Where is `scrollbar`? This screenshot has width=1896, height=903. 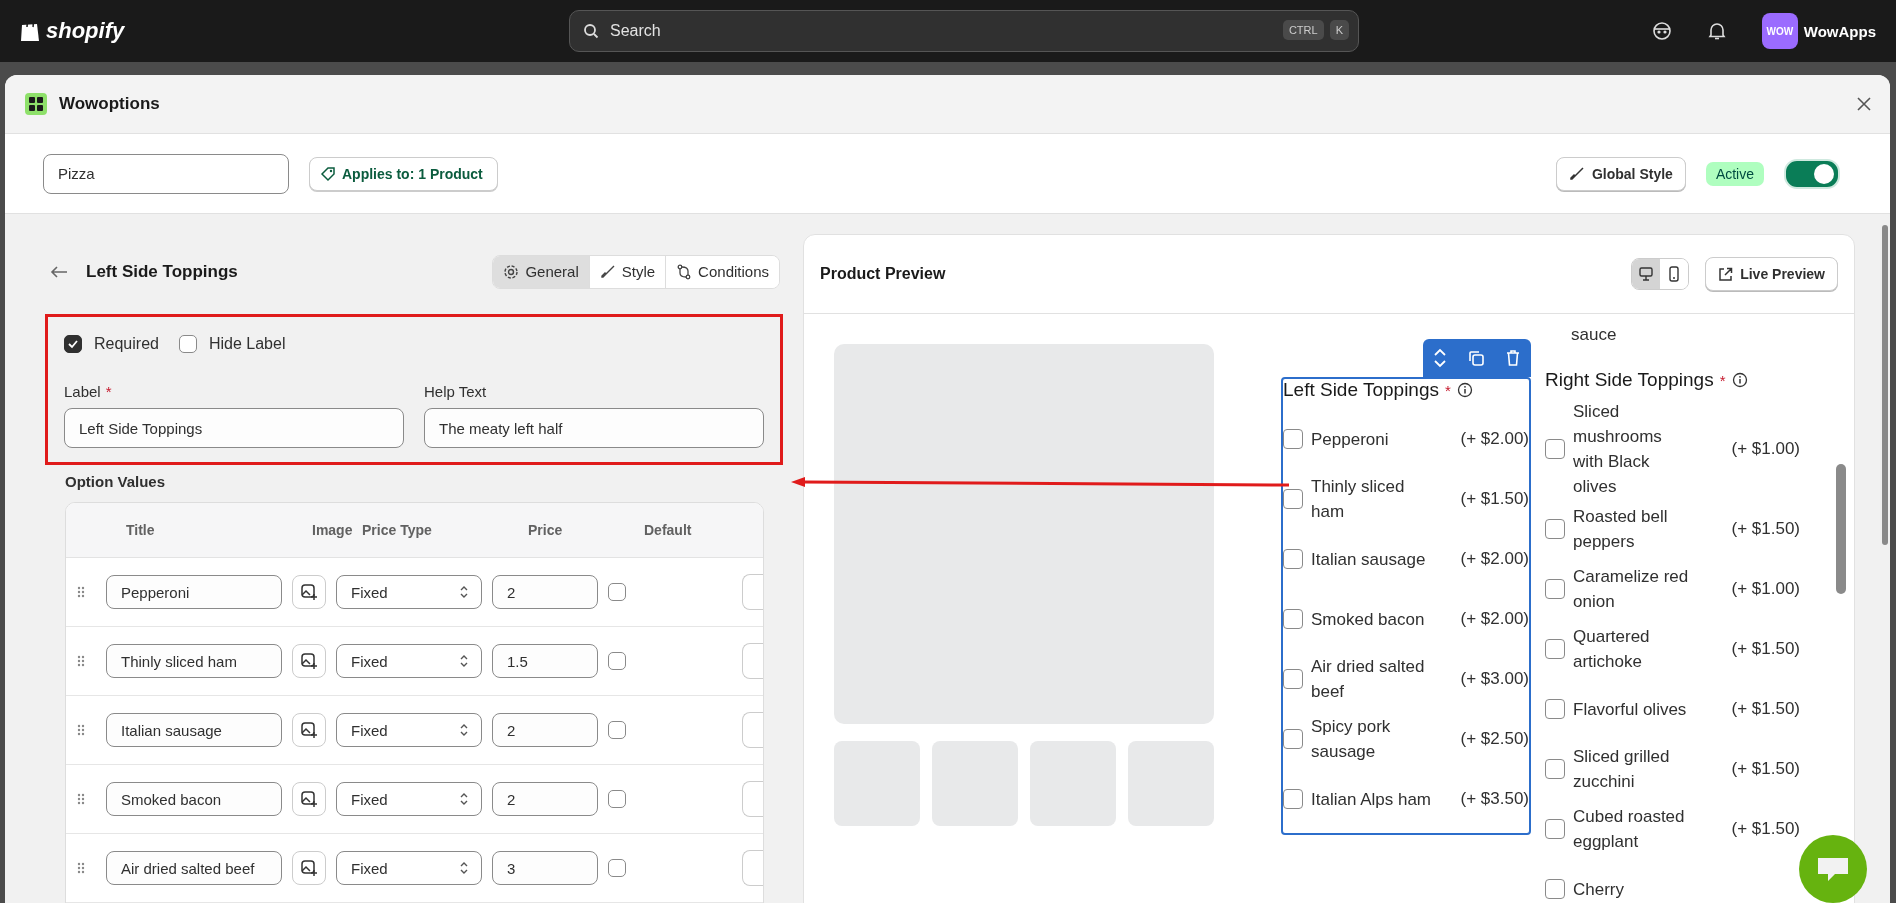 scrollbar is located at coordinates (1885, 385).